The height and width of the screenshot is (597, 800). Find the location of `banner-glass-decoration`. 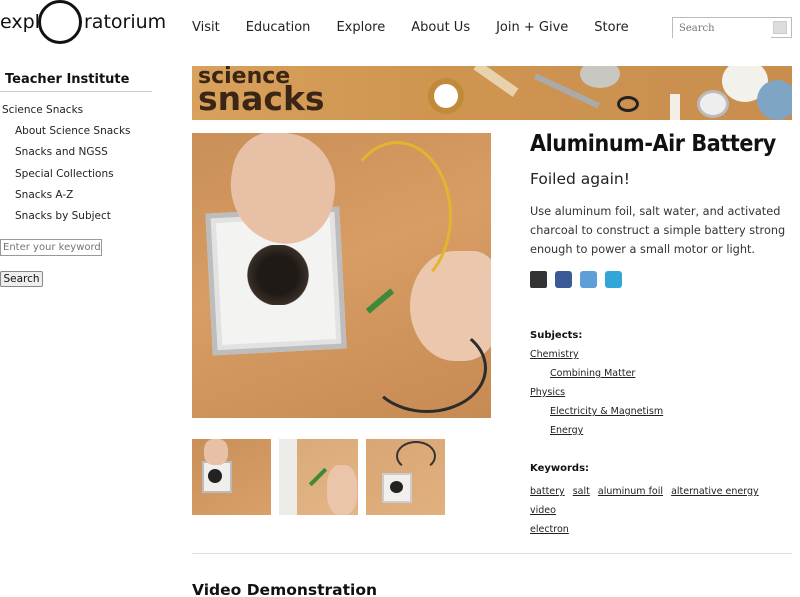

banner-glass-decoration is located at coordinates (774, 100).